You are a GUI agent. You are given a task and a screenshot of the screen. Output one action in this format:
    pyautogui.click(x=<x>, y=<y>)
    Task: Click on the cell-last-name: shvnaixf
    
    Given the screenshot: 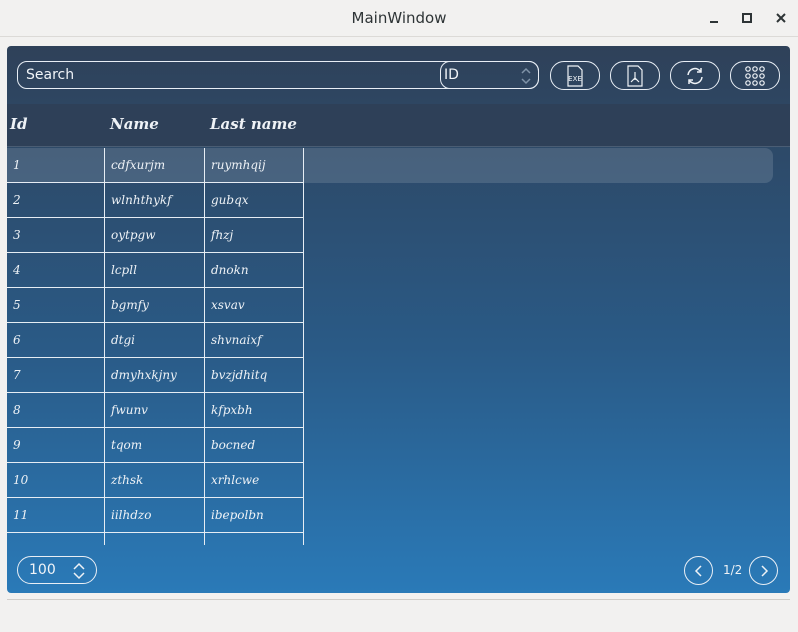 What is the action you would take?
    pyautogui.click(x=254, y=340)
    